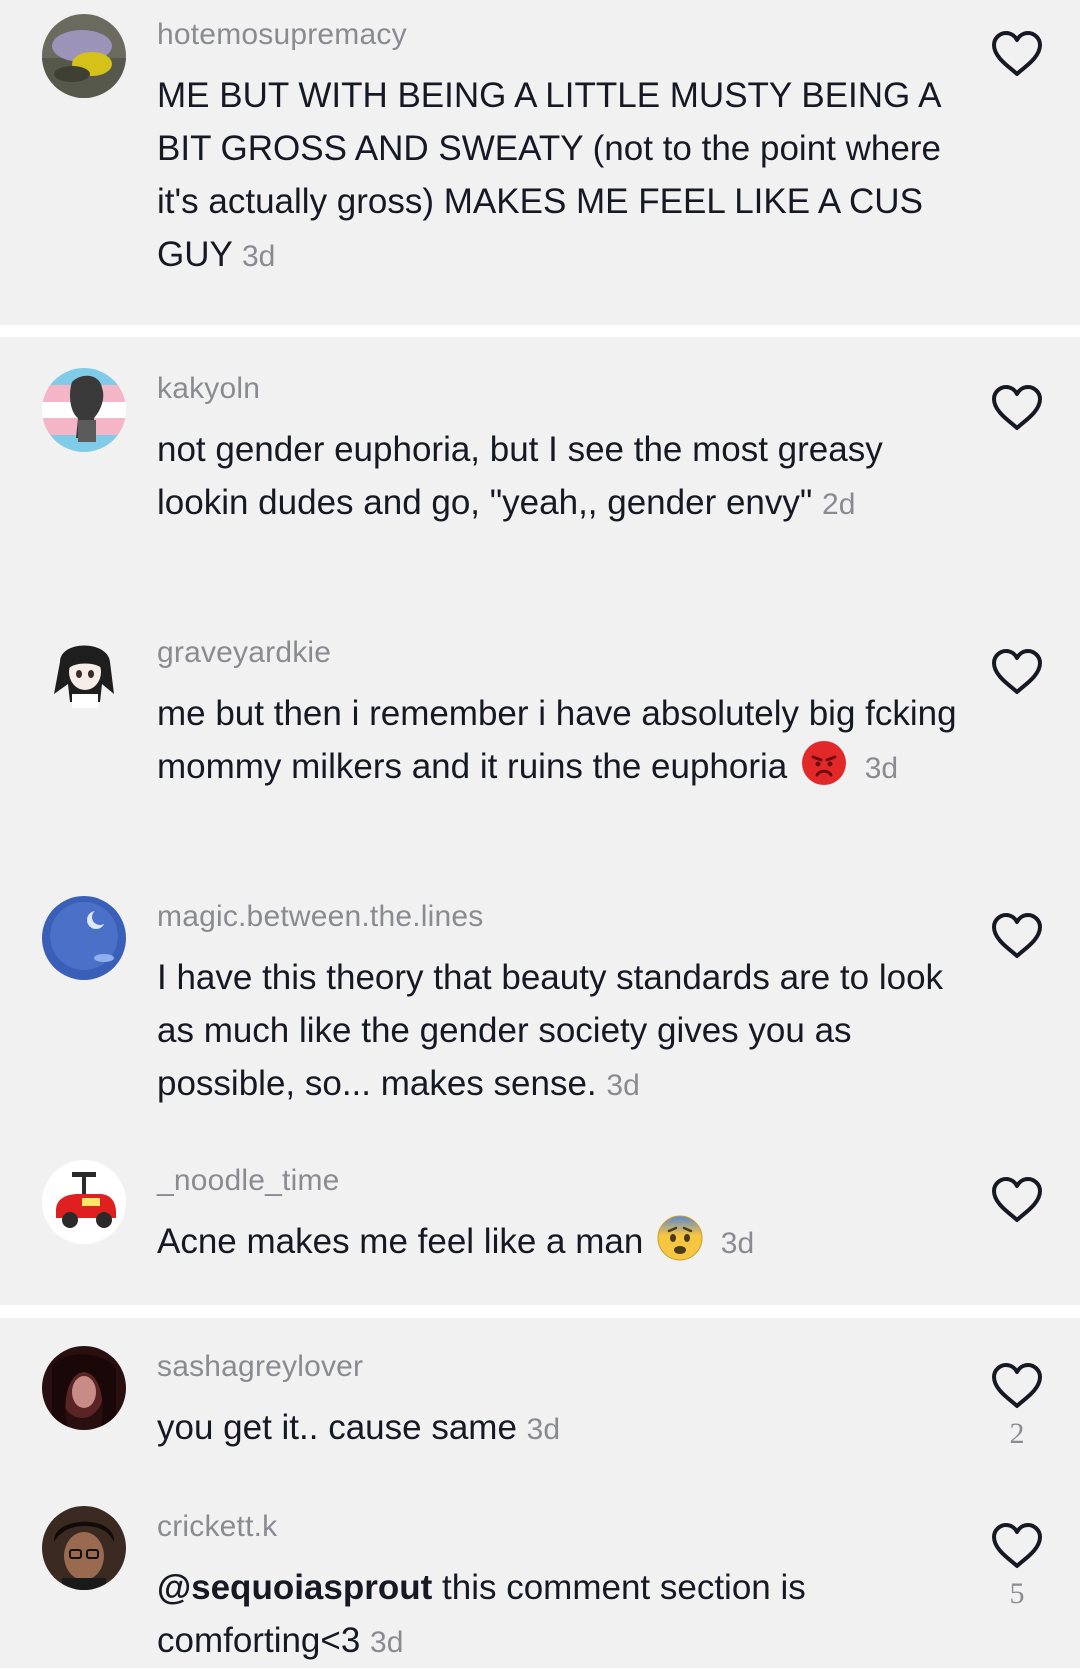 The height and width of the screenshot is (1669, 1080). What do you see at coordinates (1017, 1433) in the screenshot?
I see `like-count: 2` at bounding box center [1017, 1433].